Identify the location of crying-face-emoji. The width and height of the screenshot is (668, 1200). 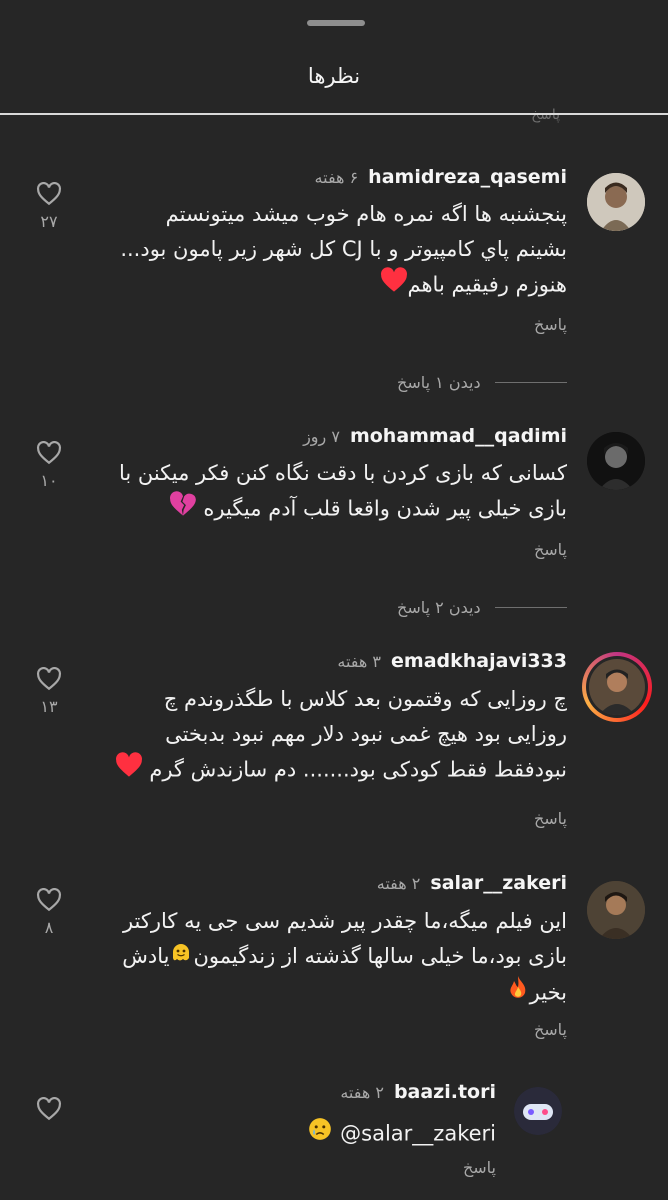
(320, 1134).